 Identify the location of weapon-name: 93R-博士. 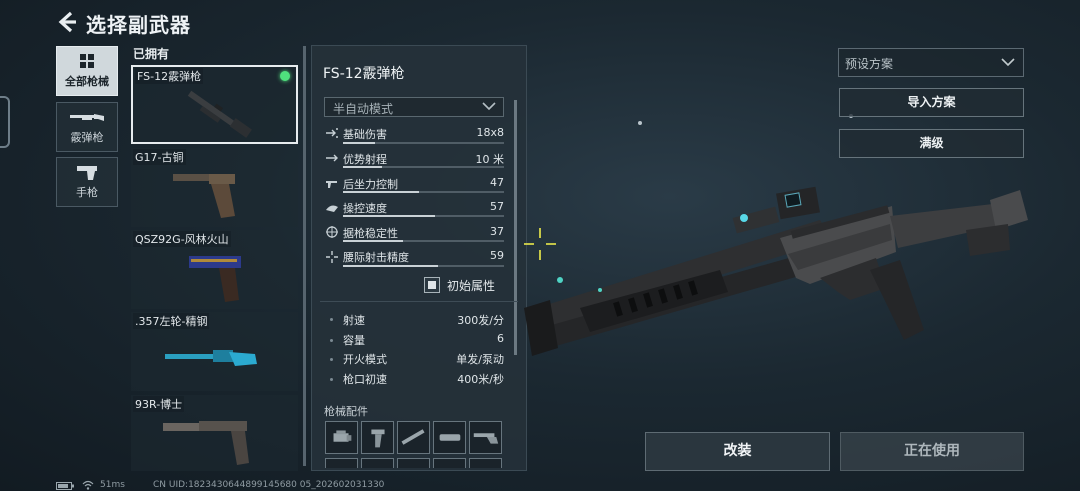
(159, 404).